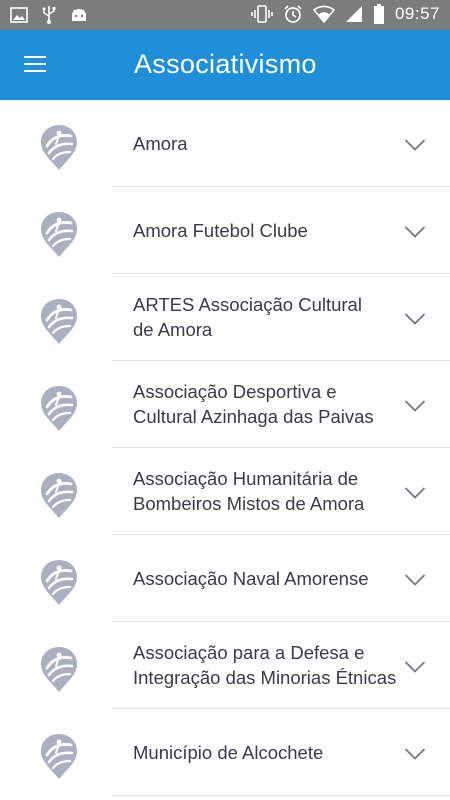  What do you see at coordinates (160, 143) in the screenshot?
I see `list-item-label: Amora` at bounding box center [160, 143].